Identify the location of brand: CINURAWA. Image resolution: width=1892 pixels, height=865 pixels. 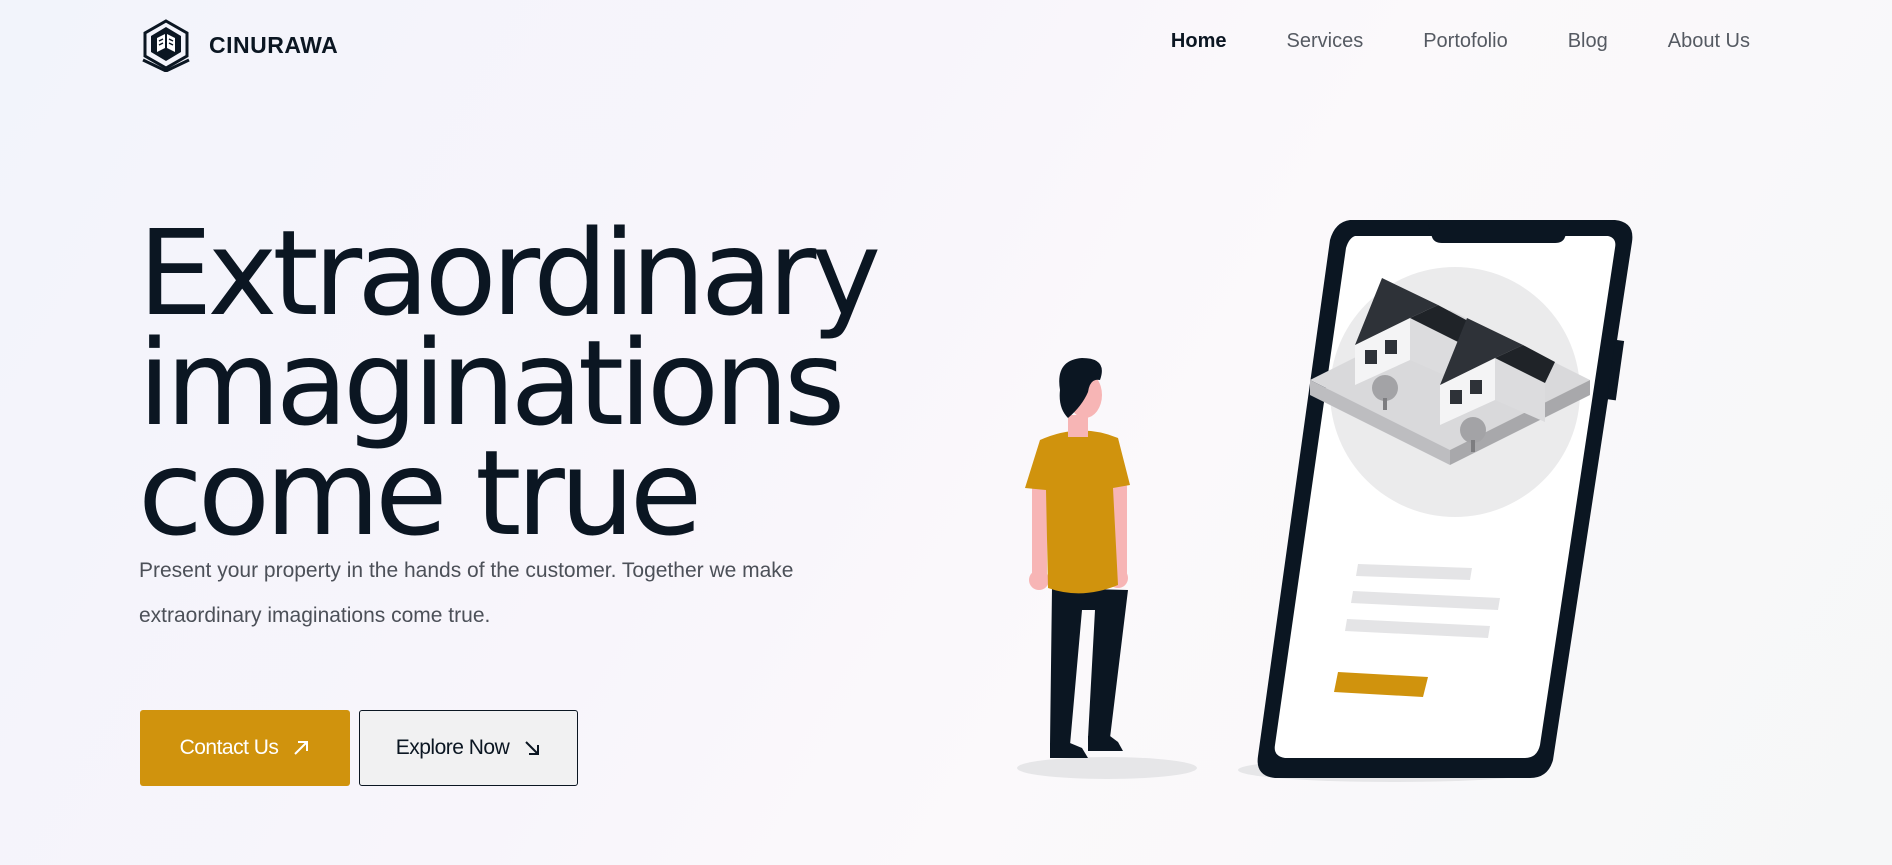
(238, 45).